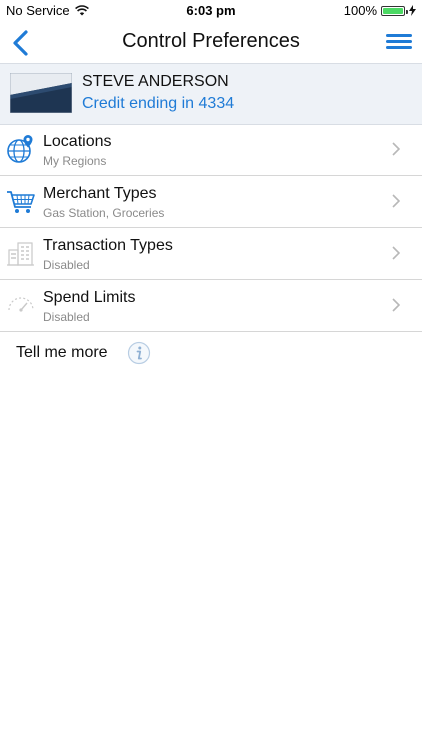 The width and height of the screenshot is (422, 750). I want to click on spend-limits-subtitle: Disabled, so click(66, 317).